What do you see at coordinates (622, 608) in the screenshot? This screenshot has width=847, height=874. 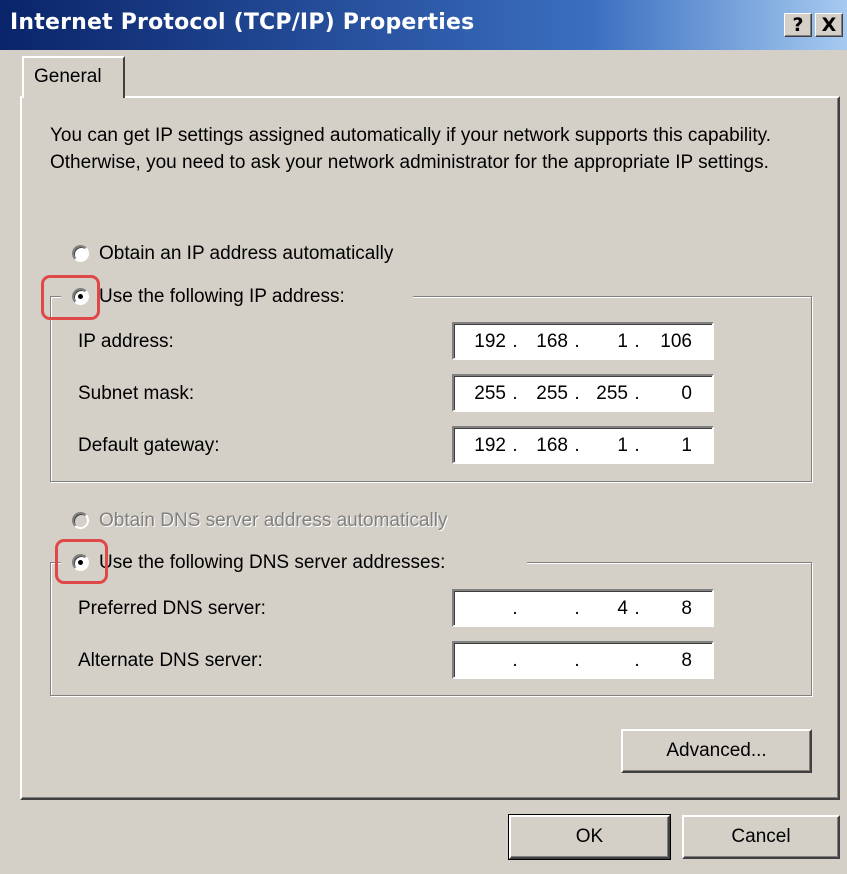 I see `octet: 4` at bounding box center [622, 608].